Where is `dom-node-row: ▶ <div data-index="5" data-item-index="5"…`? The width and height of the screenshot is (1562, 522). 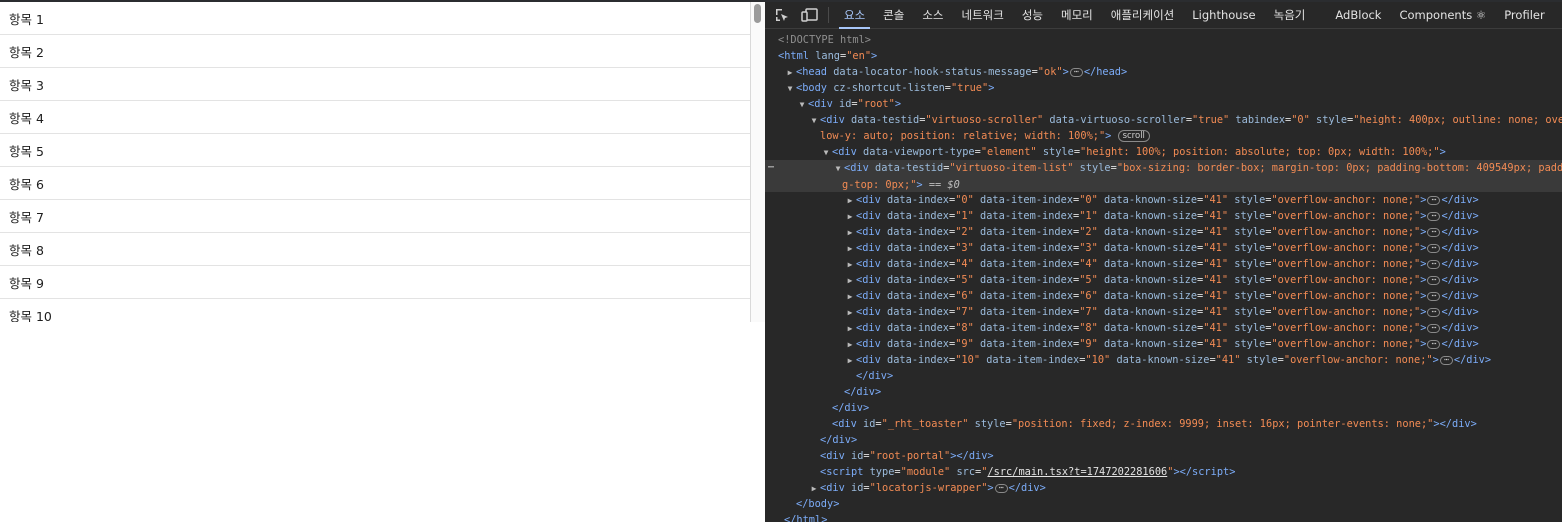
dom-node-row: ▶ <div data-index="5" data-item-index="5"… is located at coordinates (1163, 280).